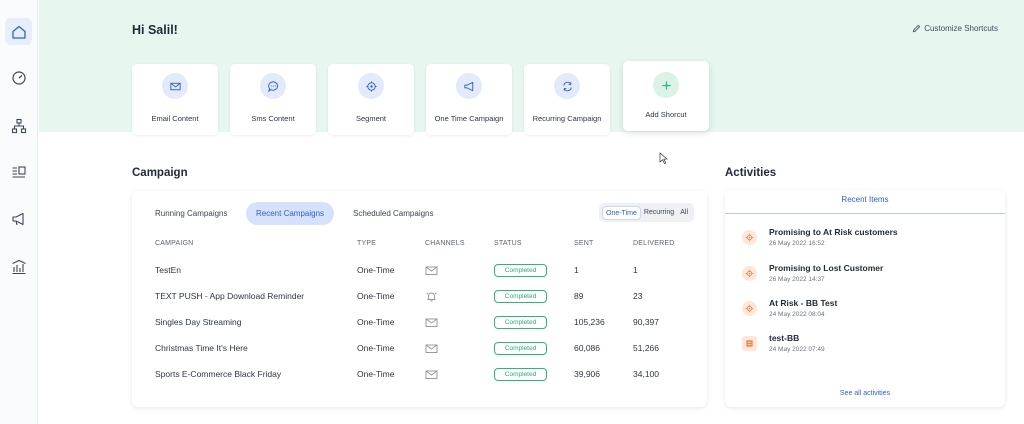 This screenshot has height=424, width=1024. I want to click on customize-shortcuts-link: Customize Shortcuts, so click(955, 28).